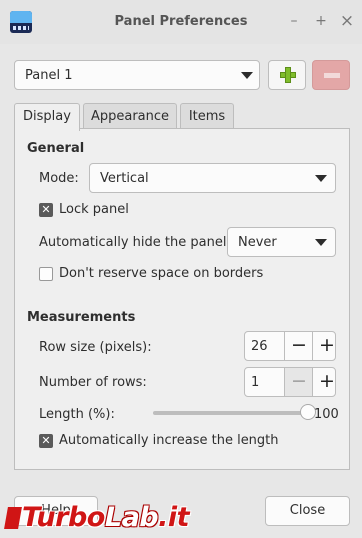 The image size is (362, 538). I want to click on tab-display: Display, so click(47, 117).